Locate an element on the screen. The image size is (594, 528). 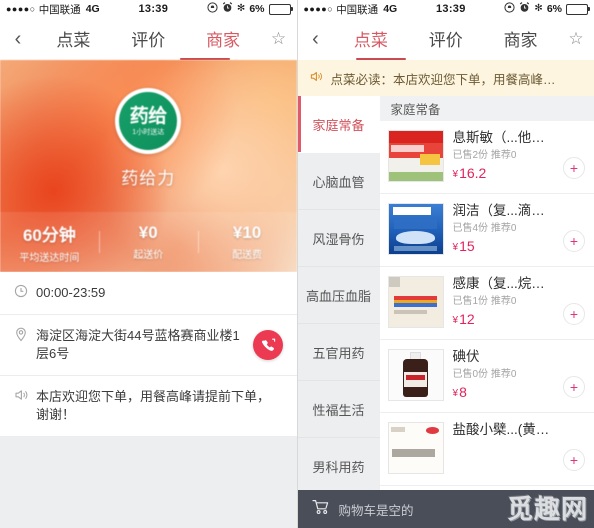
product-row: 息斯敏（...他定片） 已售2份 推荐0 ¥16.2 + is located at coordinates (486, 157).